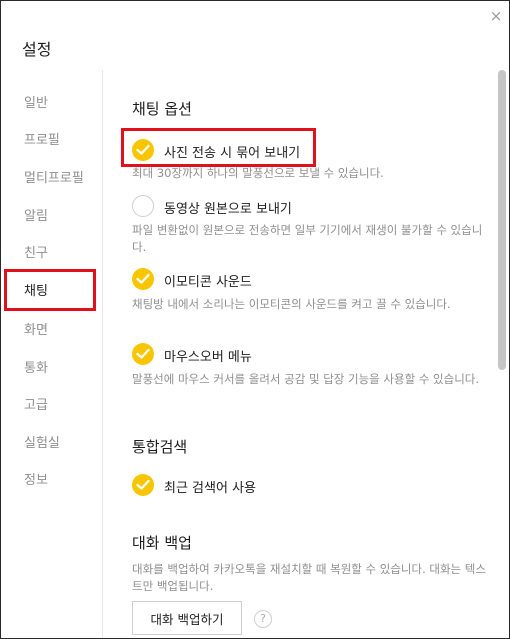 This screenshot has width=510, height=639. I want to click on scrollbar-thumb, so click(502, 220).